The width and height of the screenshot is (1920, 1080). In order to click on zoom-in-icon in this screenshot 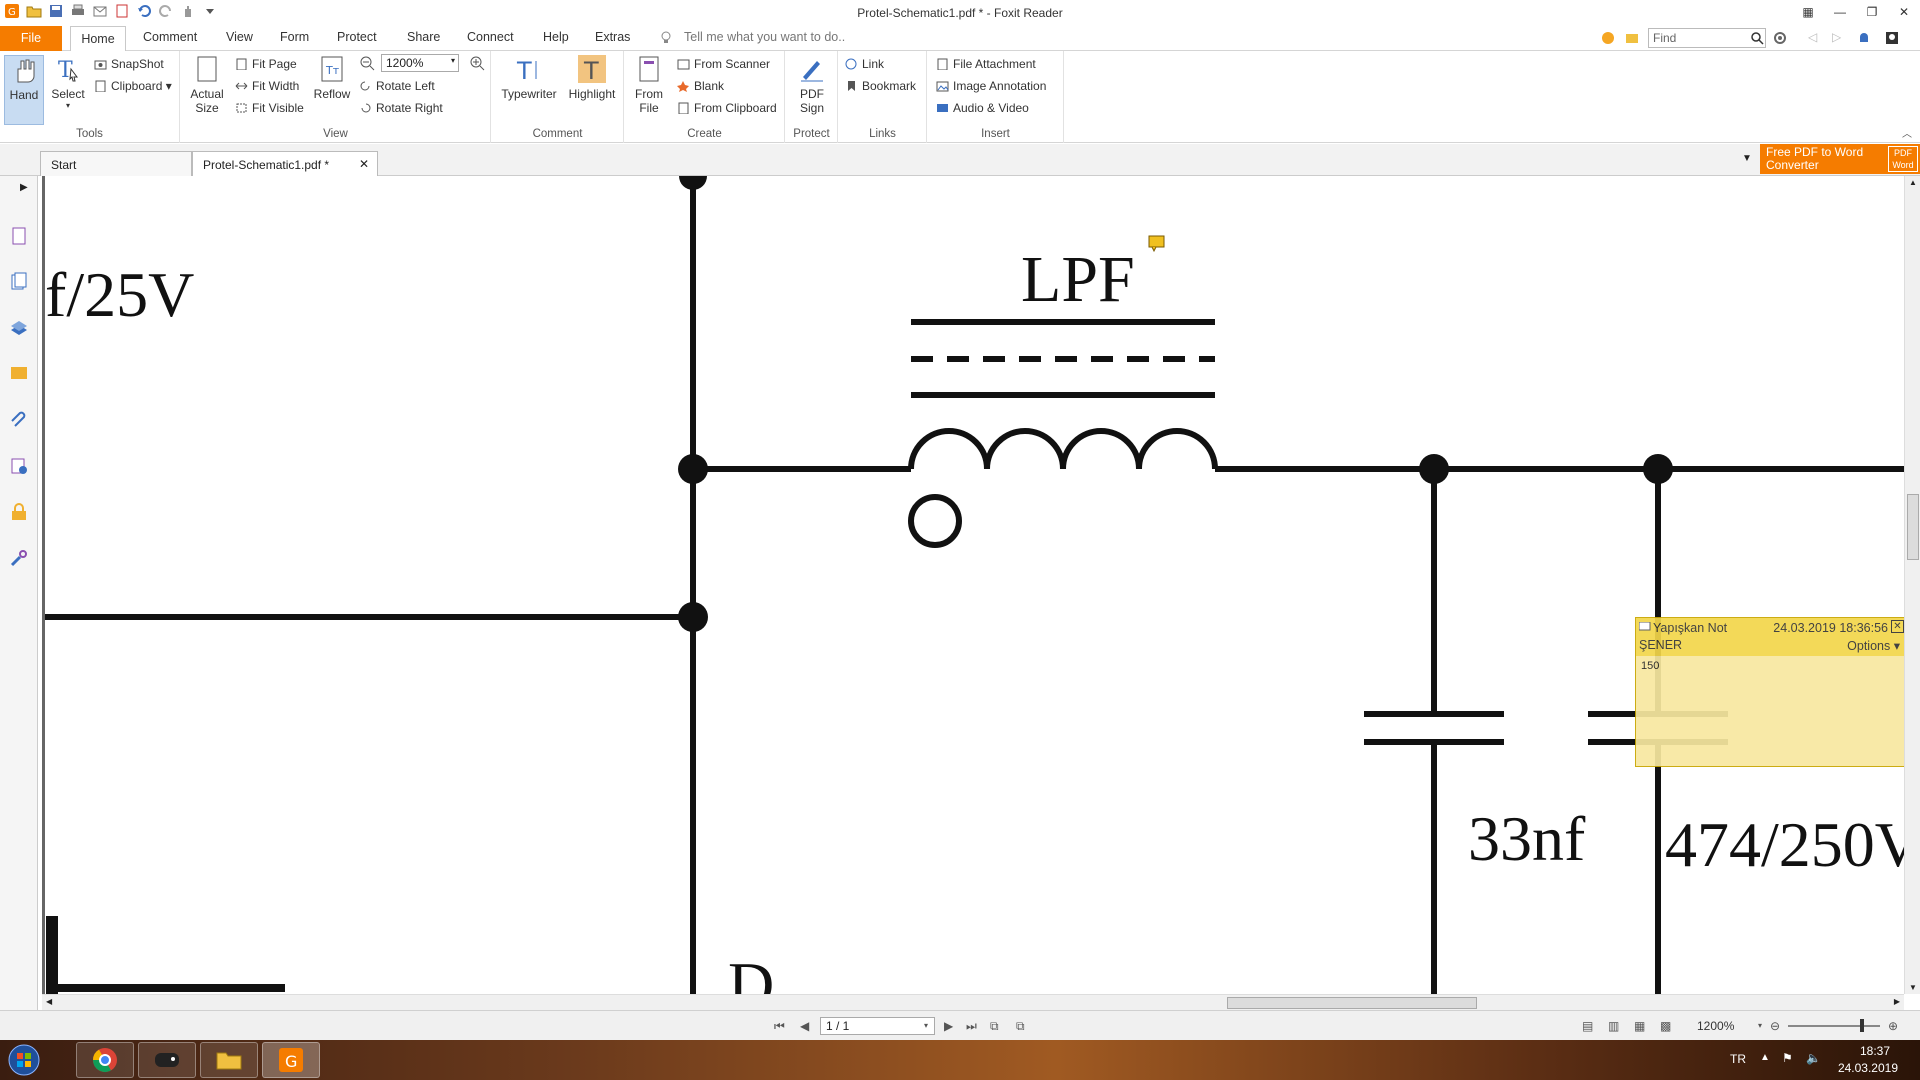, I will do `click(477, 64)`.